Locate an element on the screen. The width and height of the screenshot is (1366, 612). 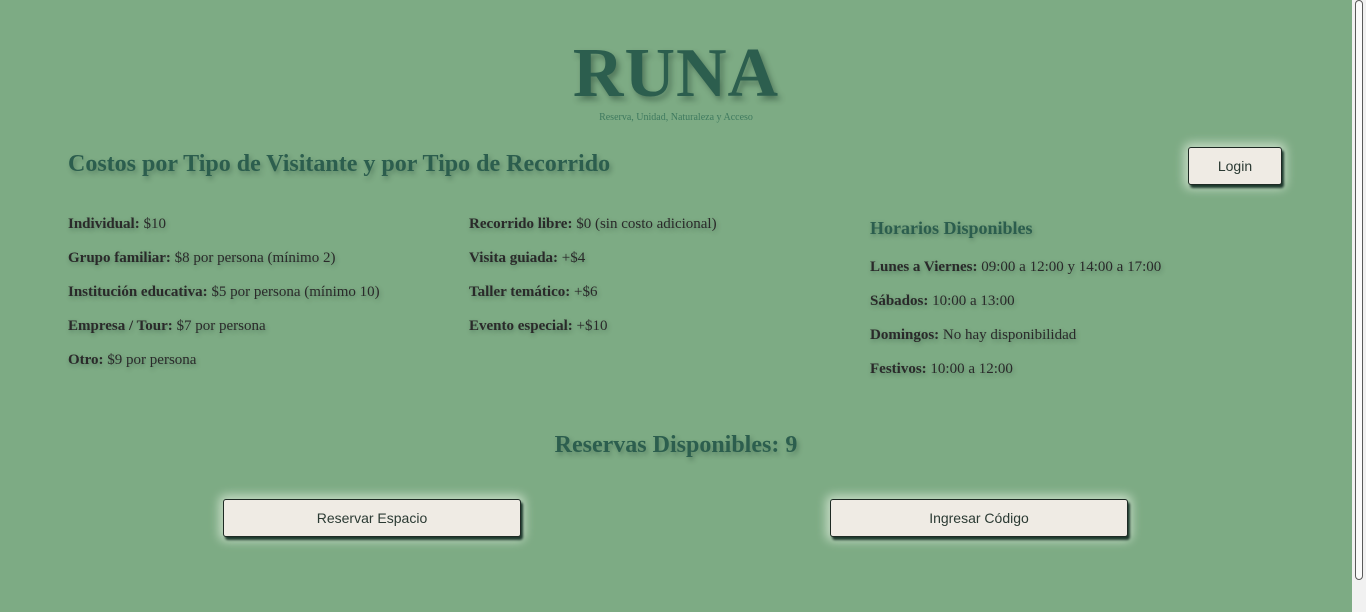
brand-title: RUNA is located at coordinates (676, 73).